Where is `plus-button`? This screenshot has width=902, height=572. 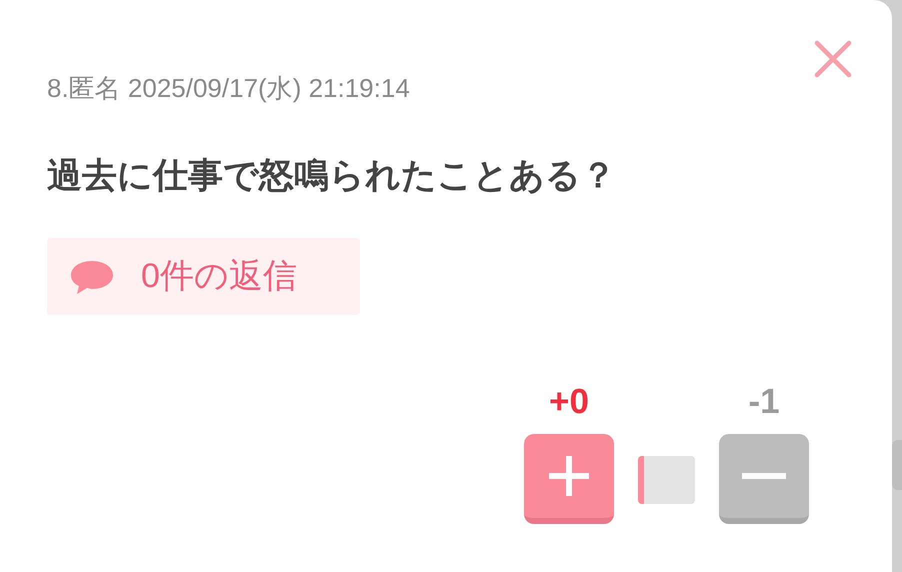 plus-button is located at coordinates (569, 479).